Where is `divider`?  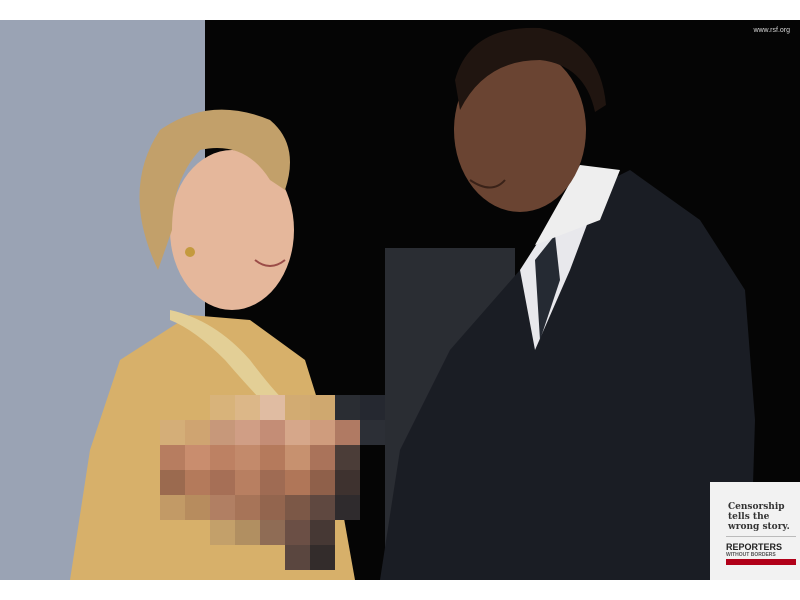 divider is located at coordinates (761, 536).